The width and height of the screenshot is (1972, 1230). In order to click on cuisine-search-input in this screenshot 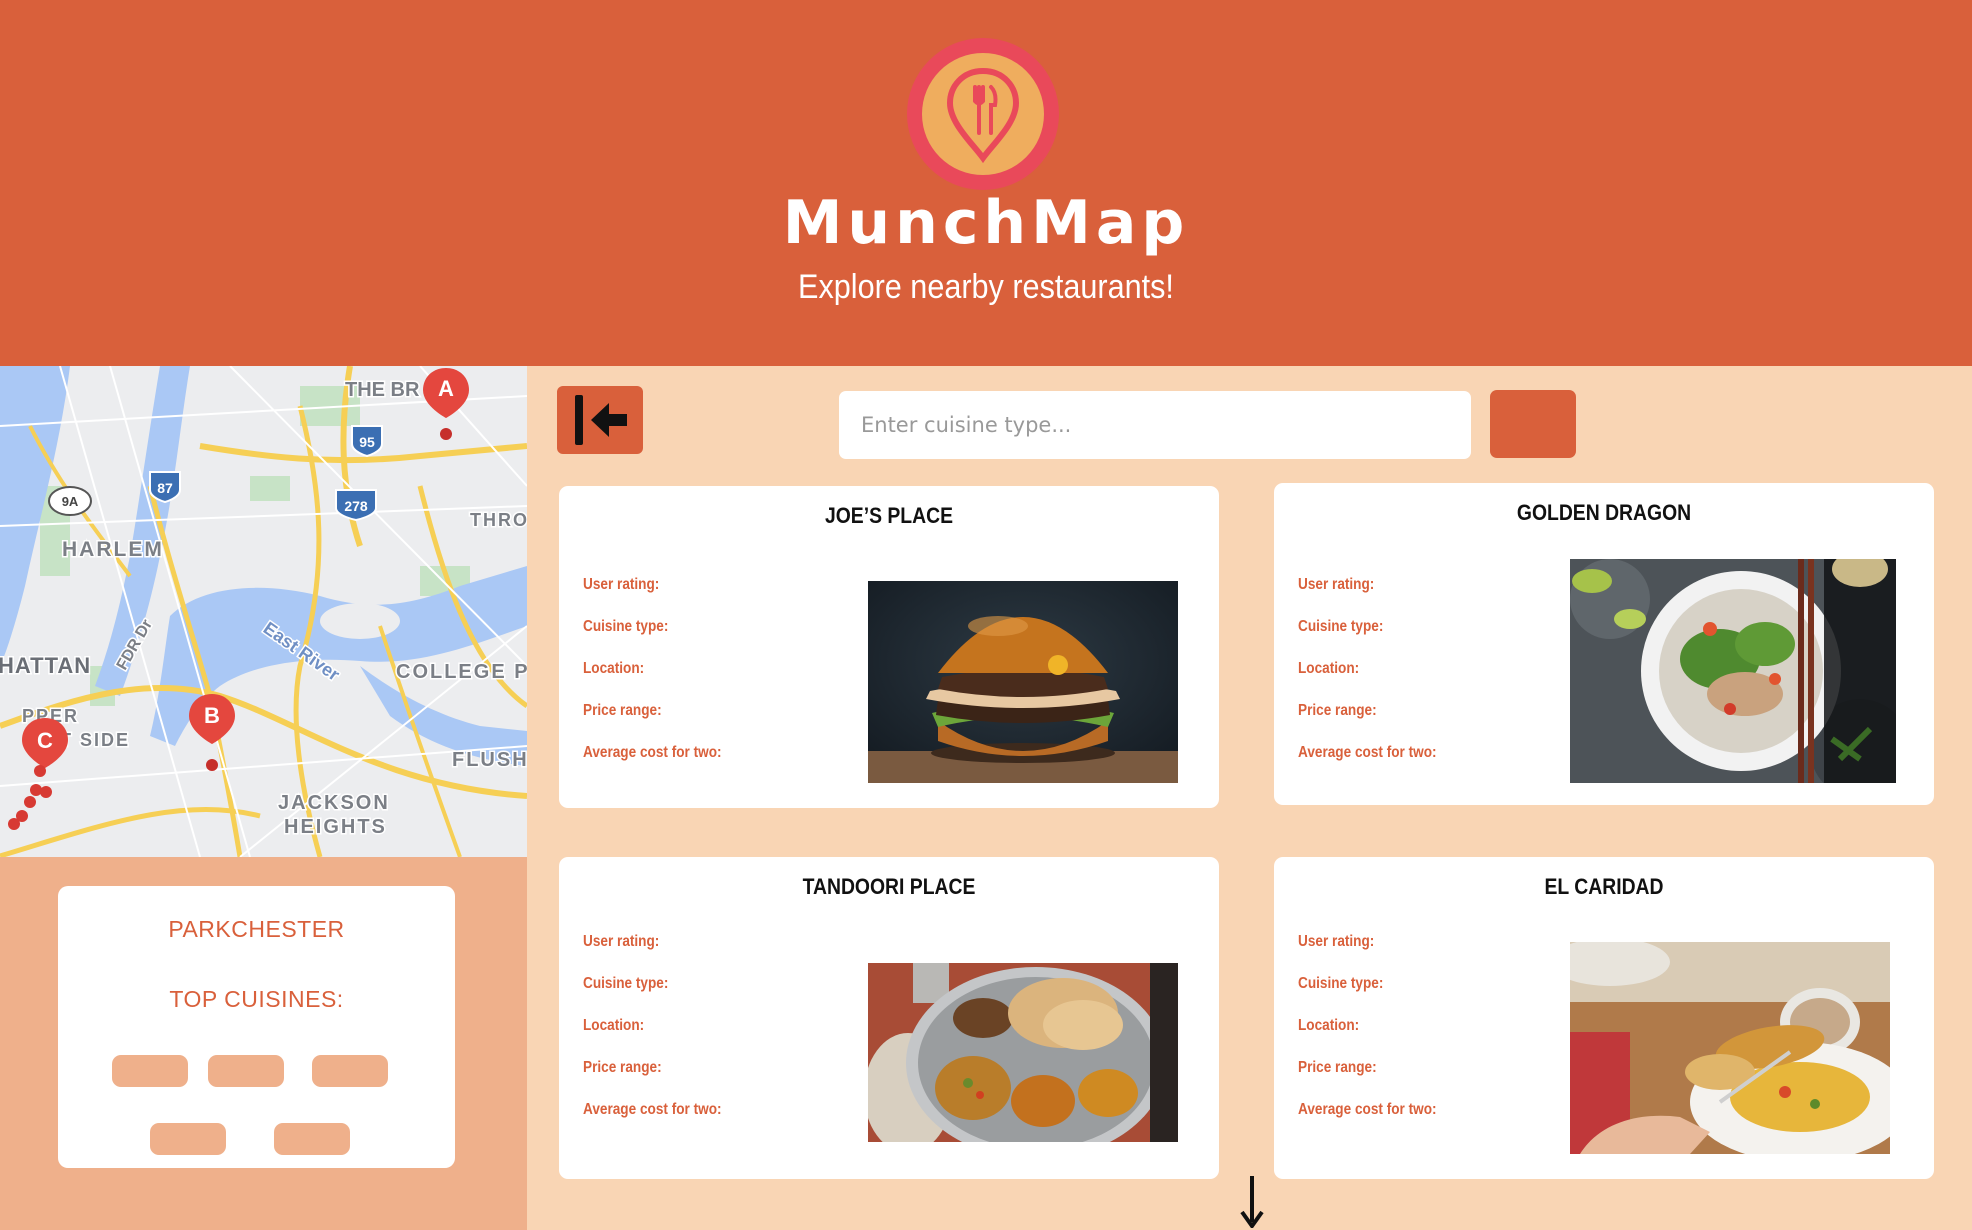, I will do `click(1155, 425)`.